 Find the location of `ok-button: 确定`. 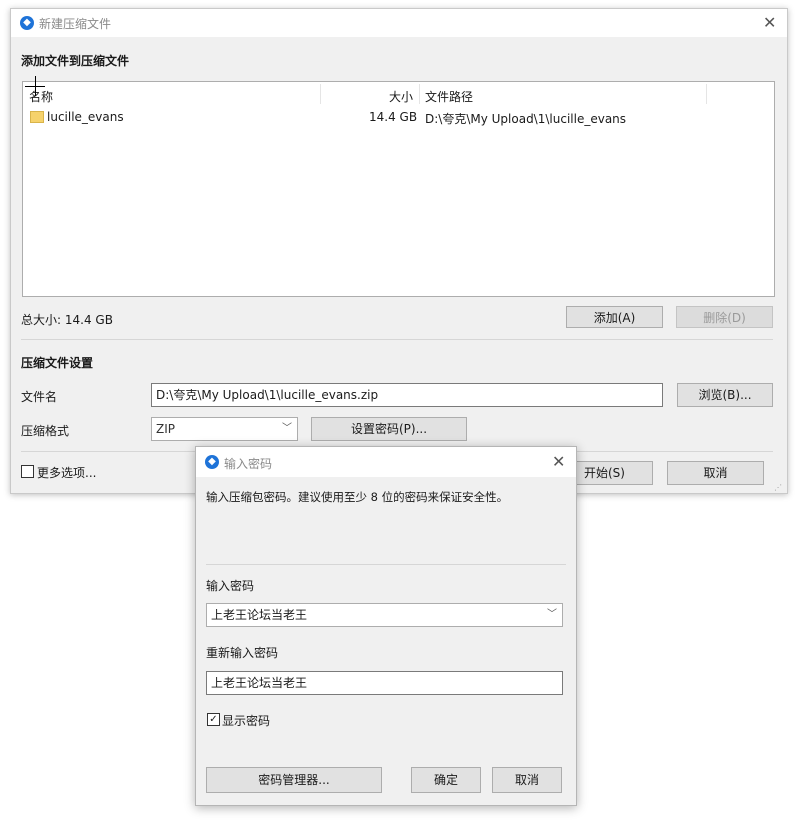

ok-button: 确定 is located at coordinates (446, 780).